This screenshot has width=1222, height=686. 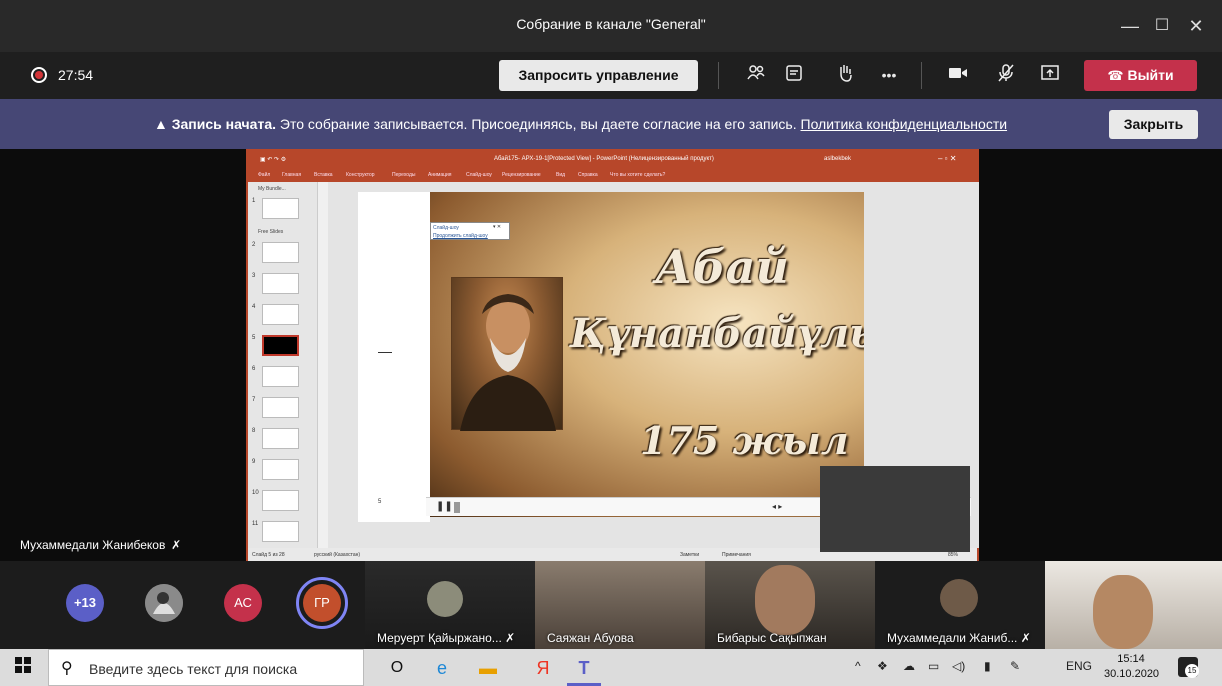 I want to click on microphone-icon: ▮, so click(x=987, y=666).